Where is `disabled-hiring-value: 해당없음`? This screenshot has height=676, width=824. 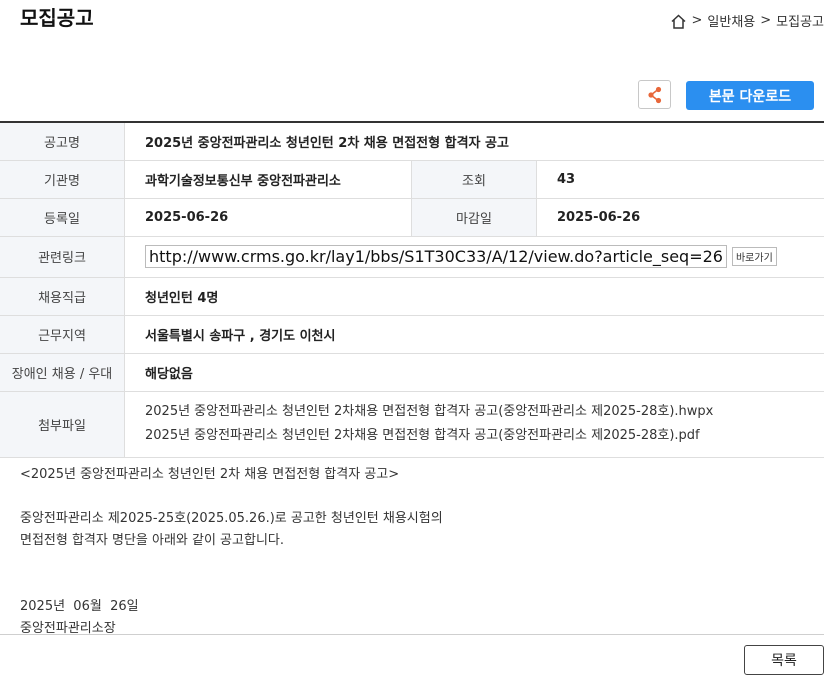 disabled-hiring-value: 해당없음 is located at coordinates (474, 372).